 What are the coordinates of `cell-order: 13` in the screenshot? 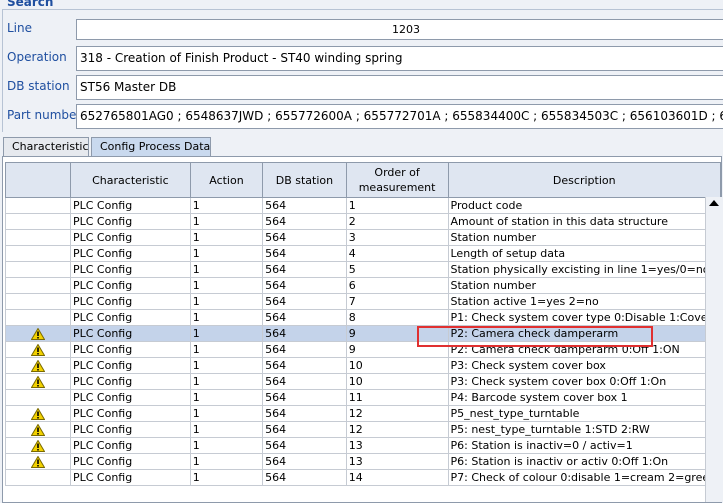 It's located at (397, 461).